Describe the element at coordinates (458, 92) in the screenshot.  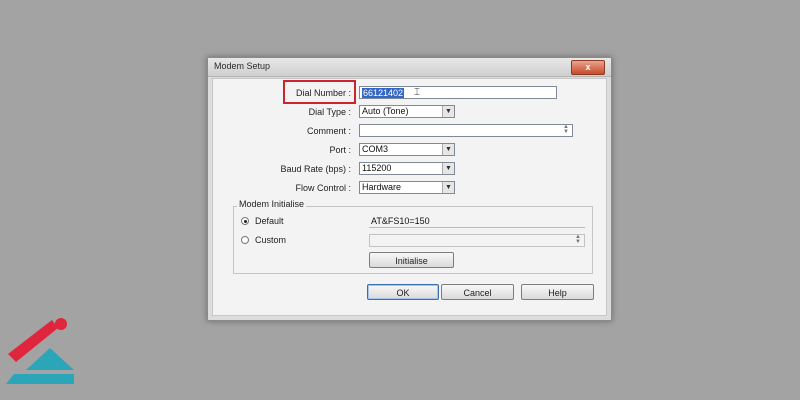
I see `dial-number-input: 66121402` at that location.